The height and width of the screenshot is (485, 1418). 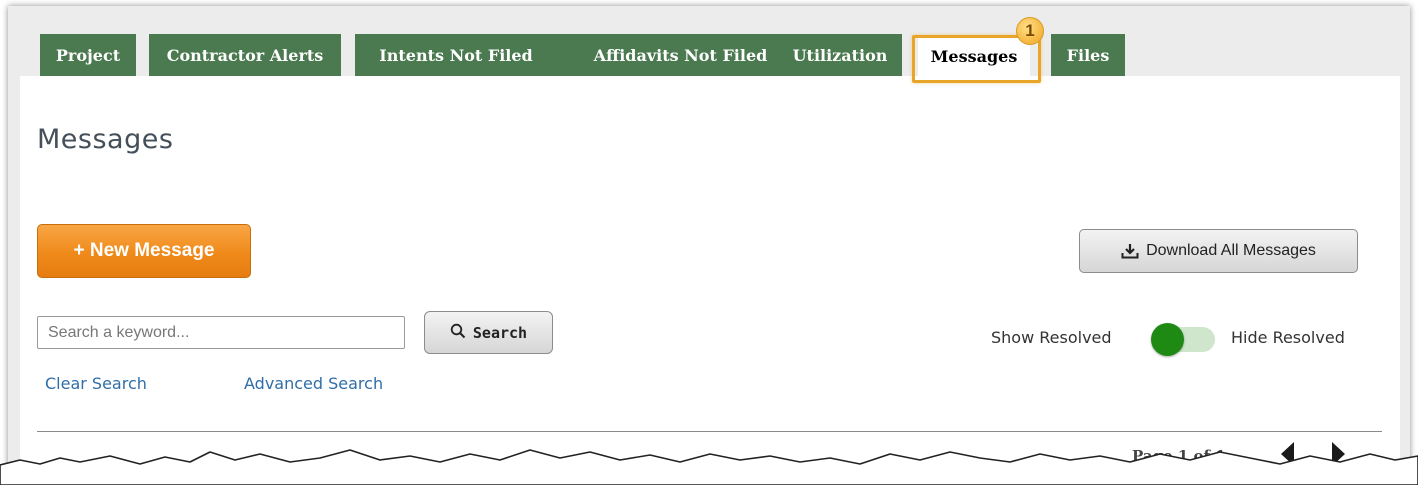 I want to click on tab-affidavits-not-filed: Affidavits Not Filed, so click(x=680, y=55).